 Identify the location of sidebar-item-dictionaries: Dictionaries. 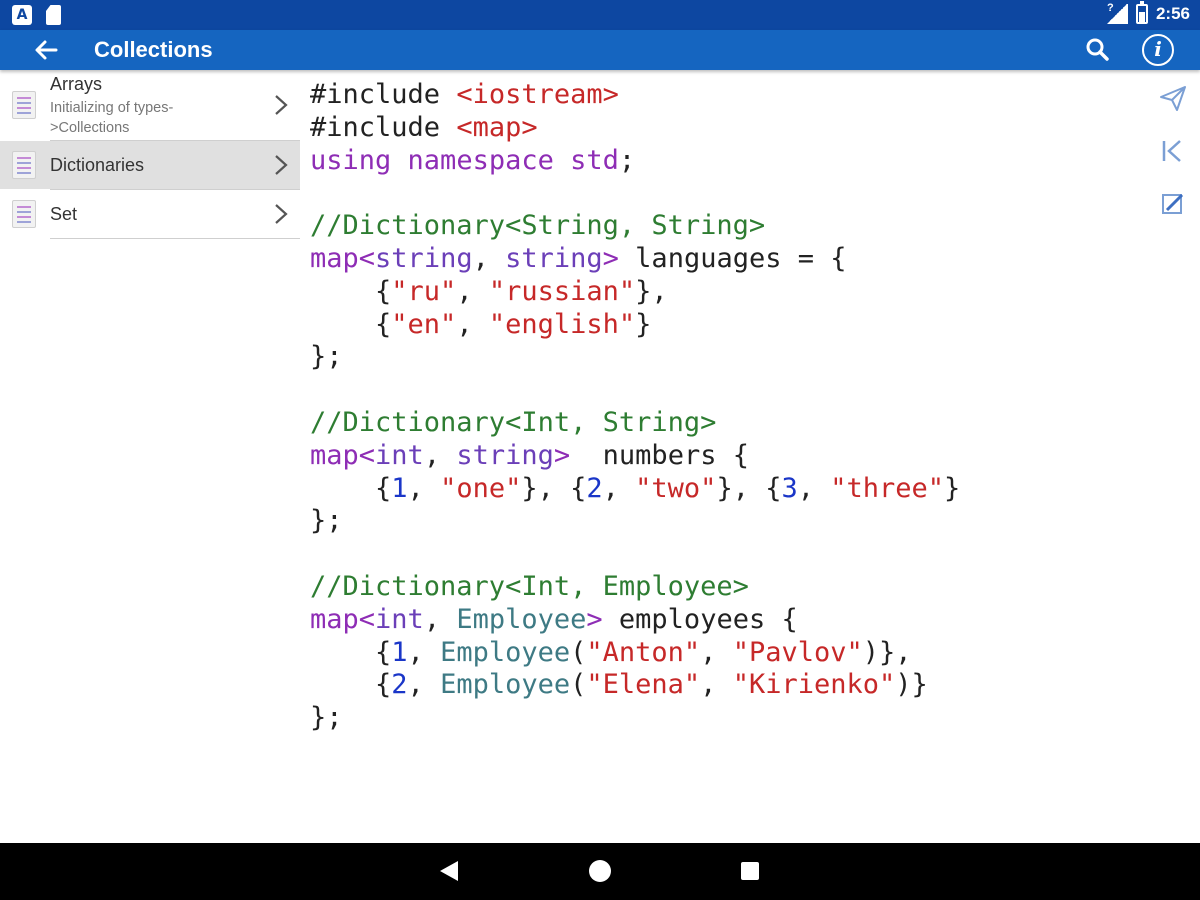
(150, 165).